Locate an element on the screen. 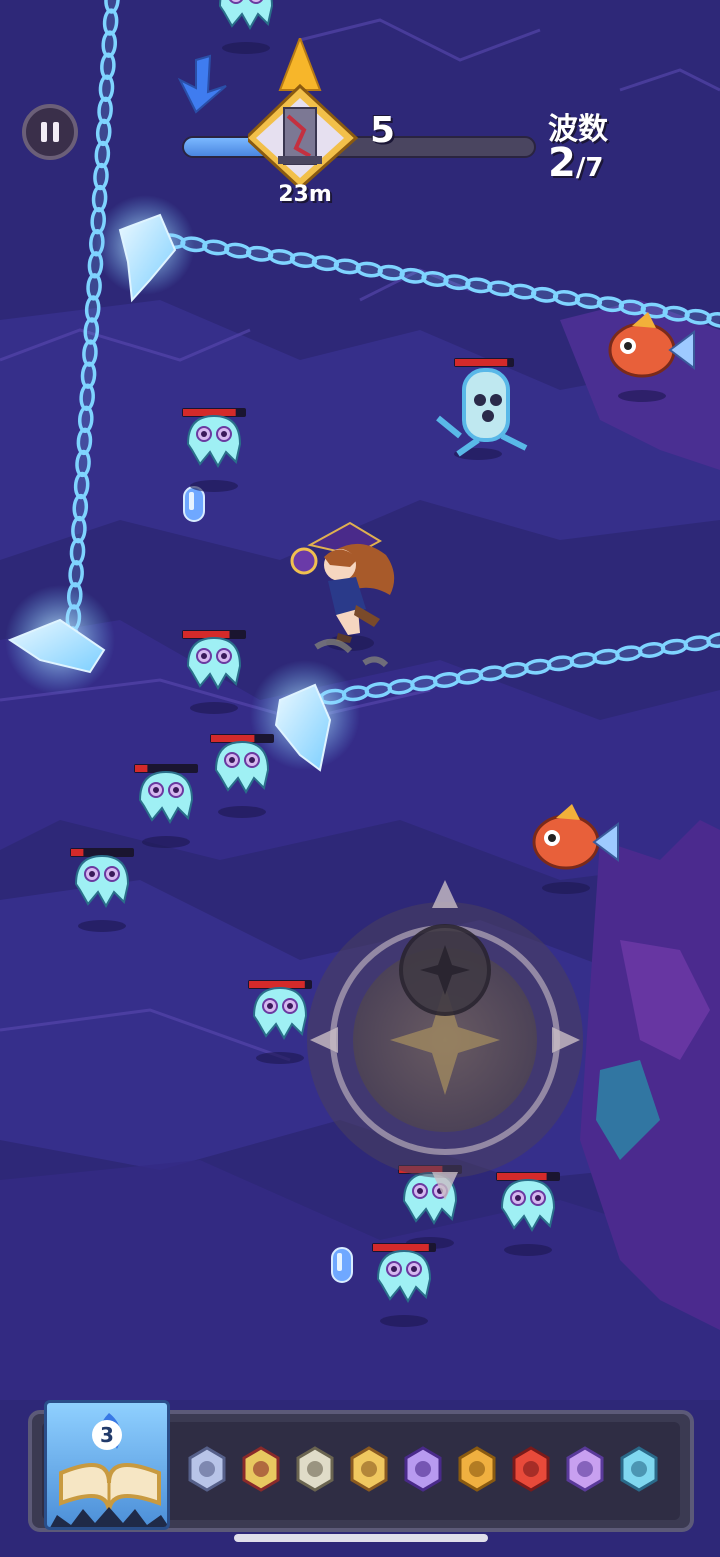 The height and width of the screenshot is (1557, 720). wave-counter: 2/7 is located at coordinates (575, 163).